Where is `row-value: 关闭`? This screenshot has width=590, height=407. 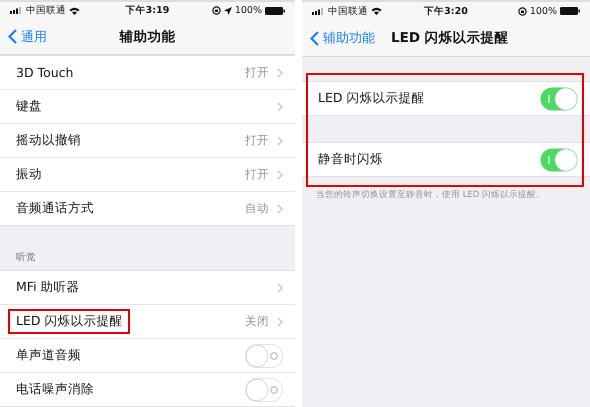
row-value: 关闭 is located at coordinates (257, 321).